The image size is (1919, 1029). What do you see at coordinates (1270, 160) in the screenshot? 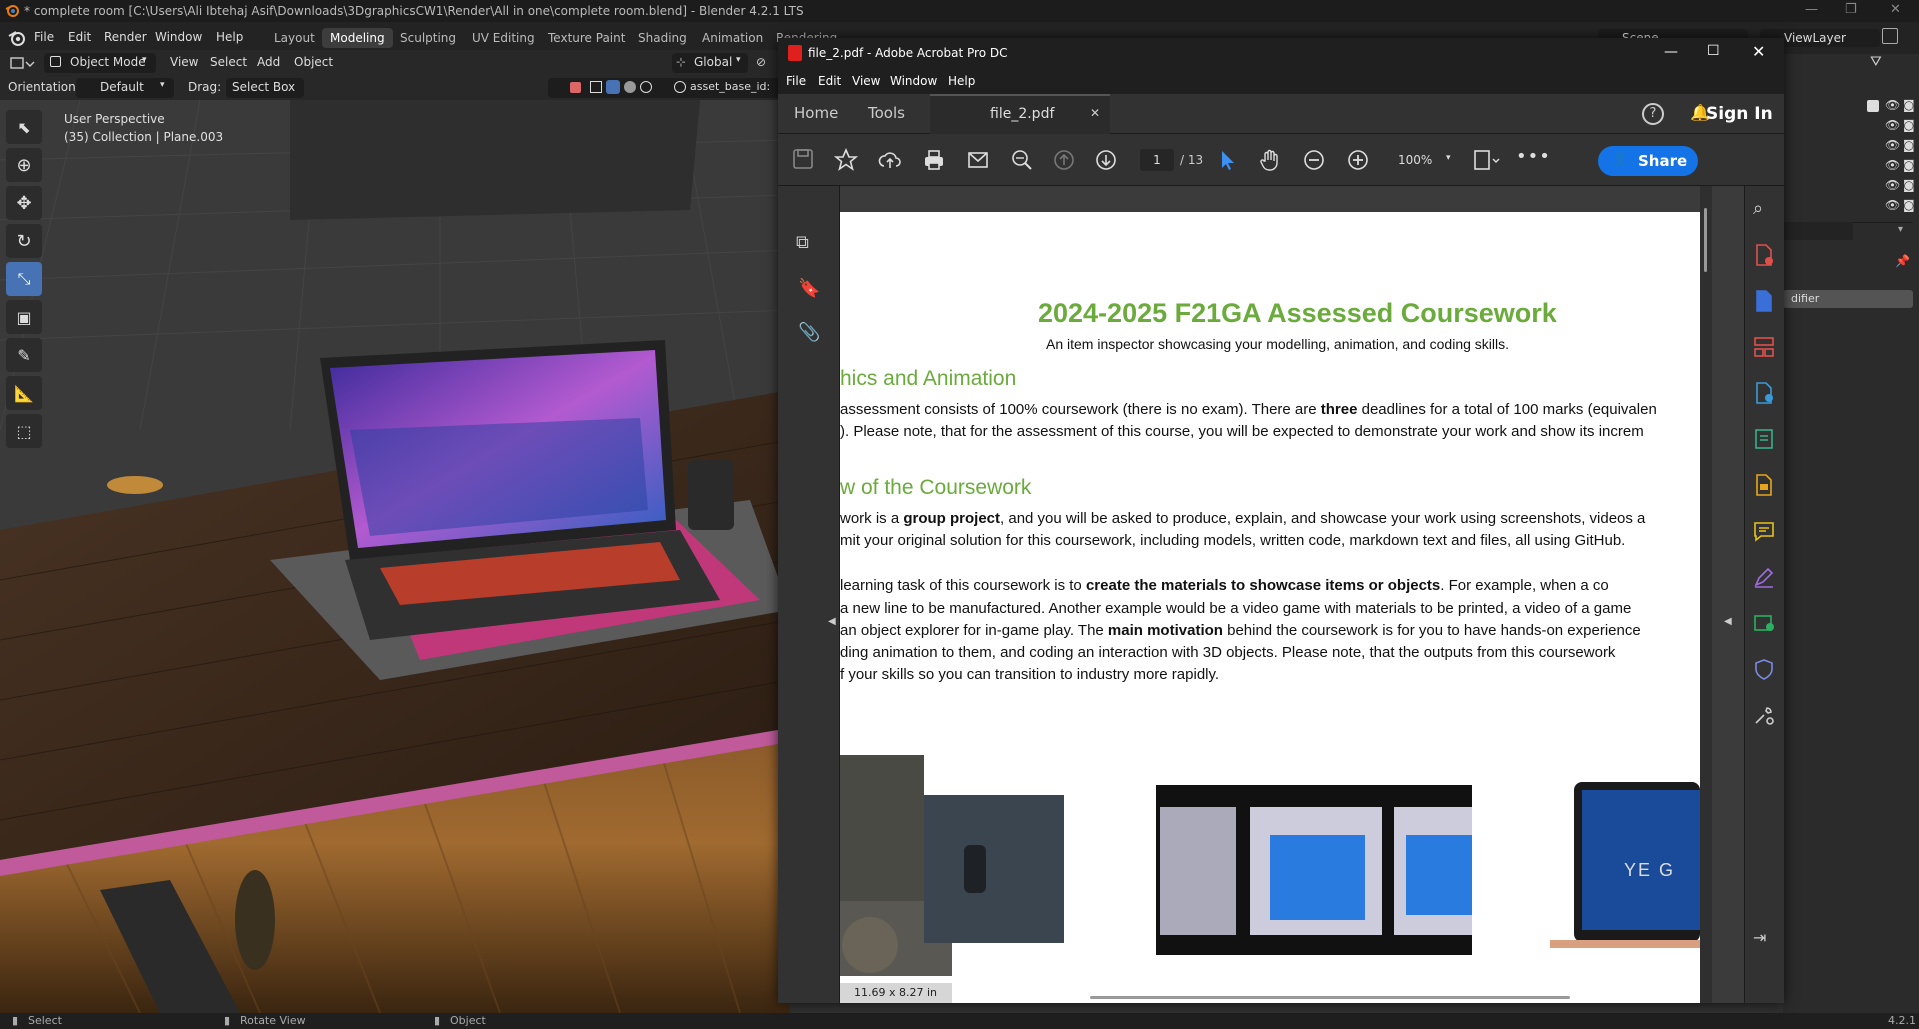
I see `hand-tool-icon` at bounding box center [1270, 160].